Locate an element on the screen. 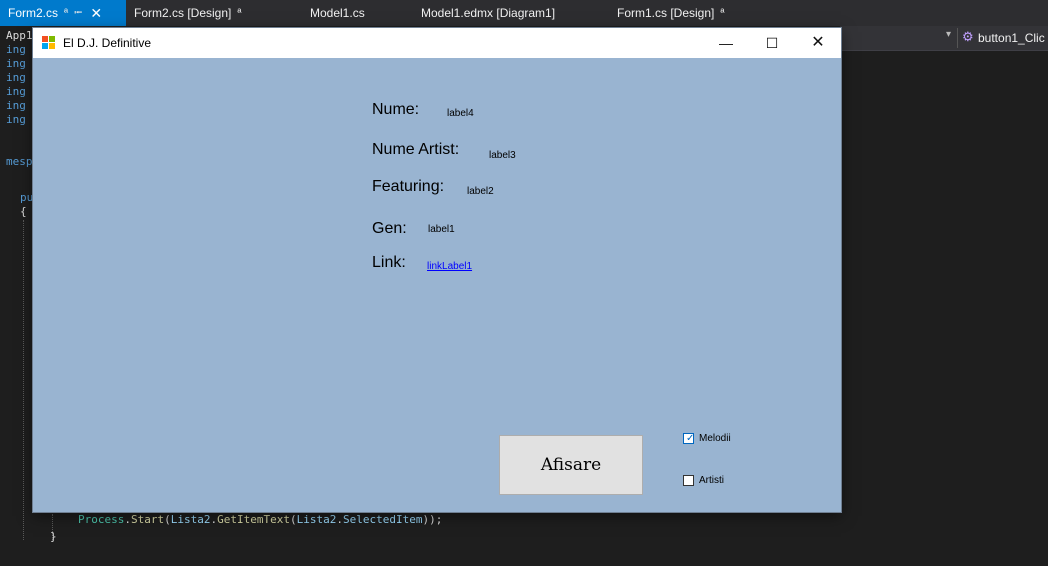 This screenshot has height=566, width=1048. app-icon is located at coordinates (49, 43).